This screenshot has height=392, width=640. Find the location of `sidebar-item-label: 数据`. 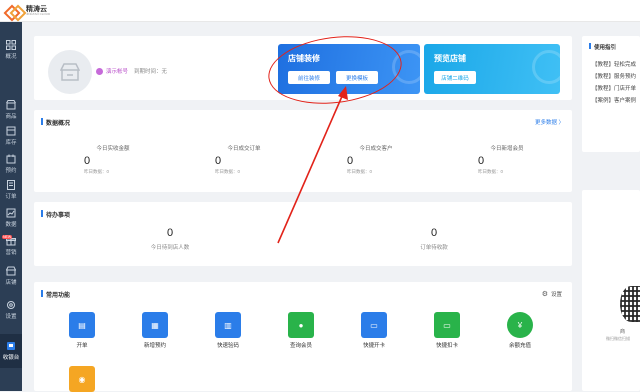

sidebar-item-label: 数据 is located at coordinates (11, 225).